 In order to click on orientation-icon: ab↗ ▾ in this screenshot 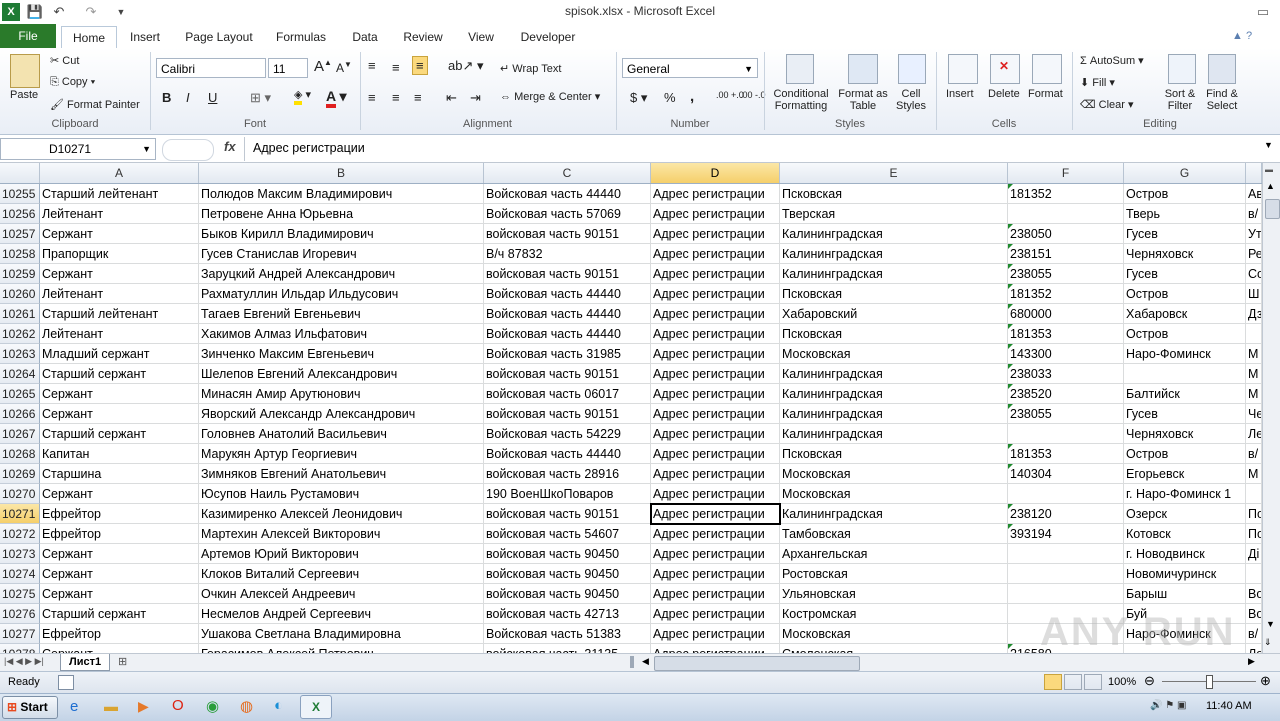, I will do `click(466, 66)`.